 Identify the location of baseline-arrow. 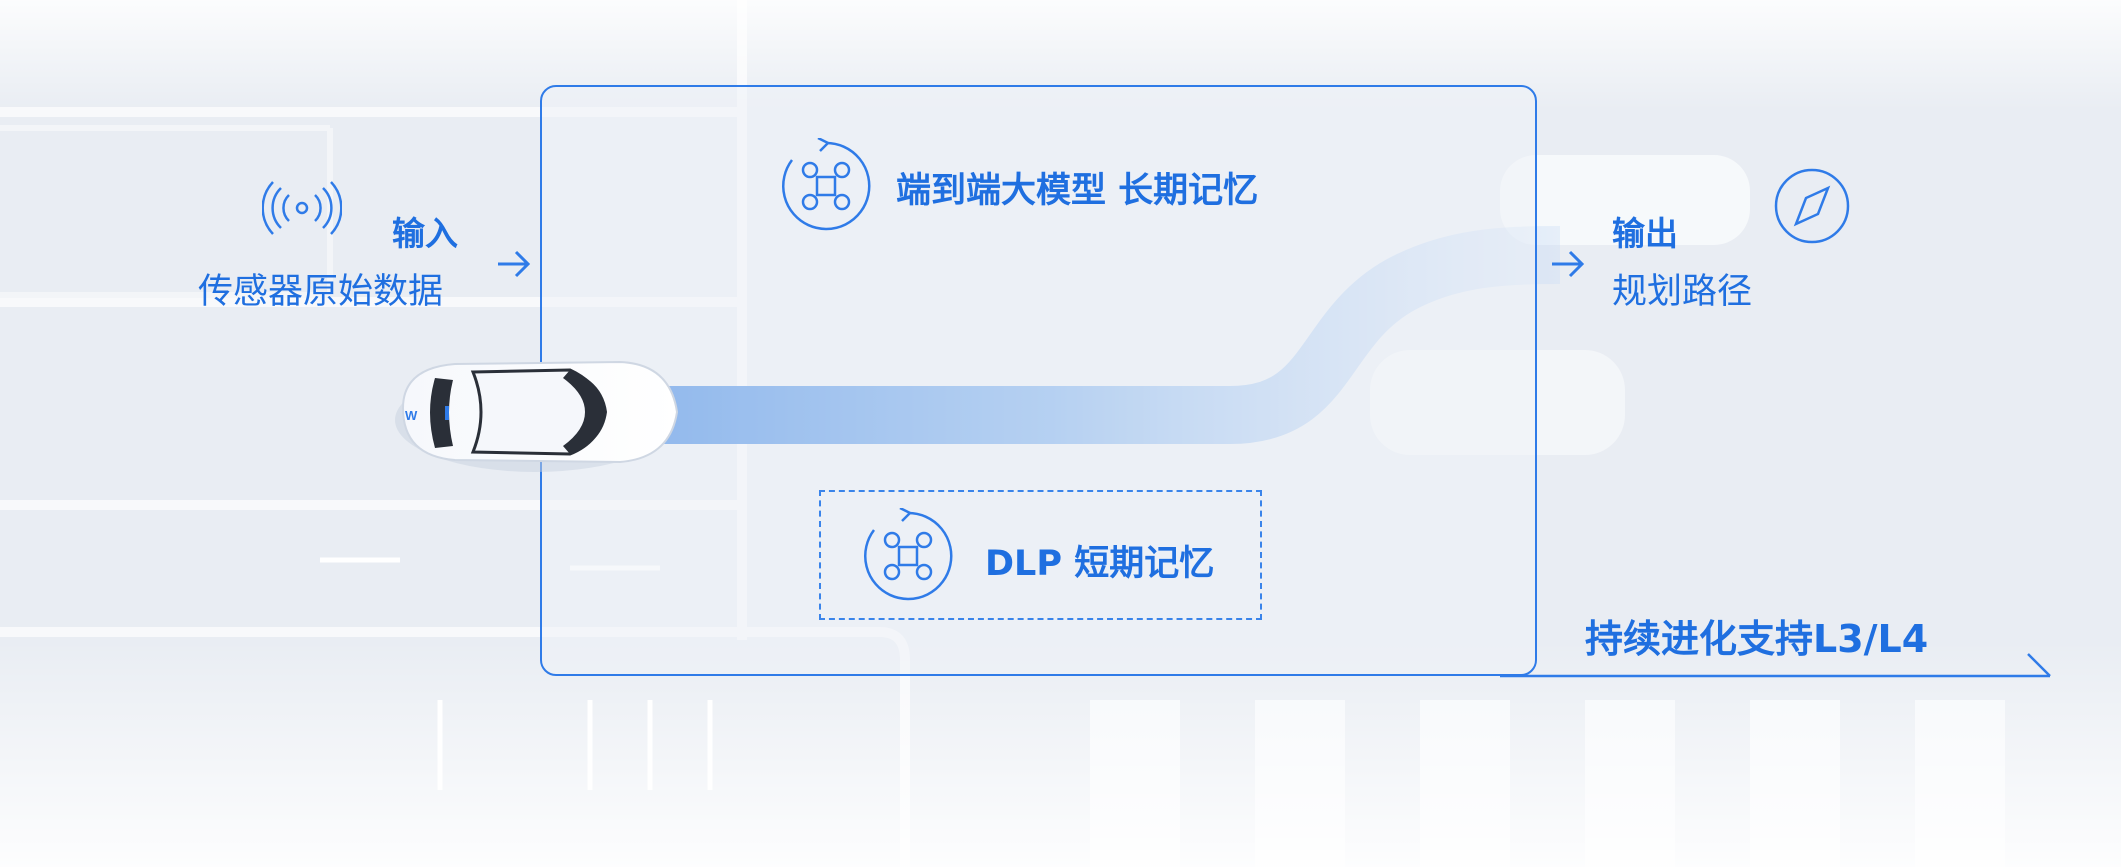
(1775, 665).